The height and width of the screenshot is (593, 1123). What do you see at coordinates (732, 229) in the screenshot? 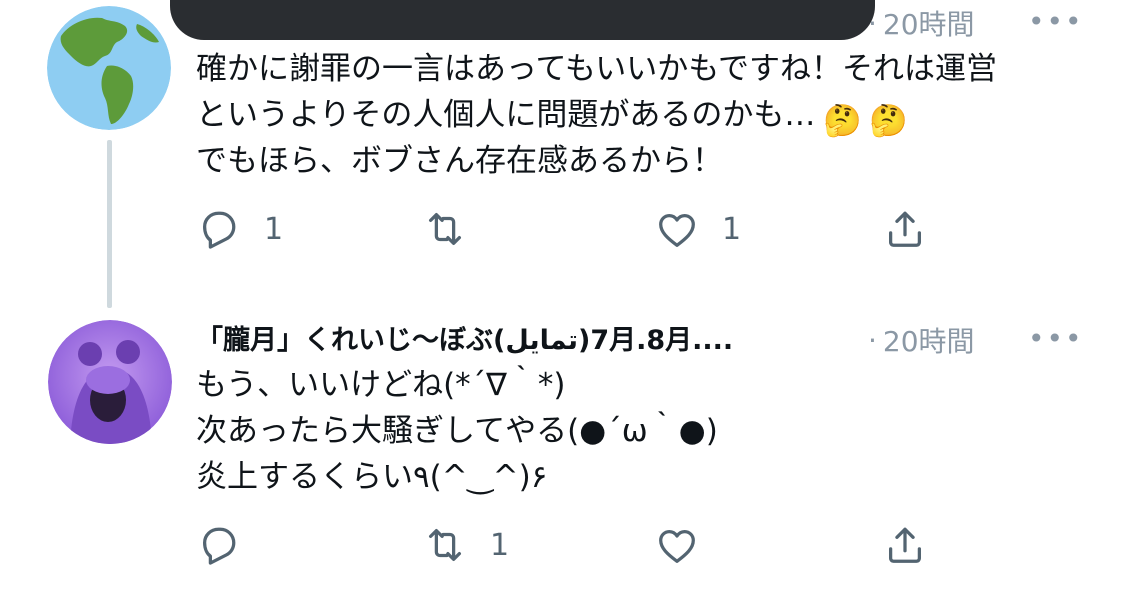
I see `like-count: 1` at bounding box center [732, 229].